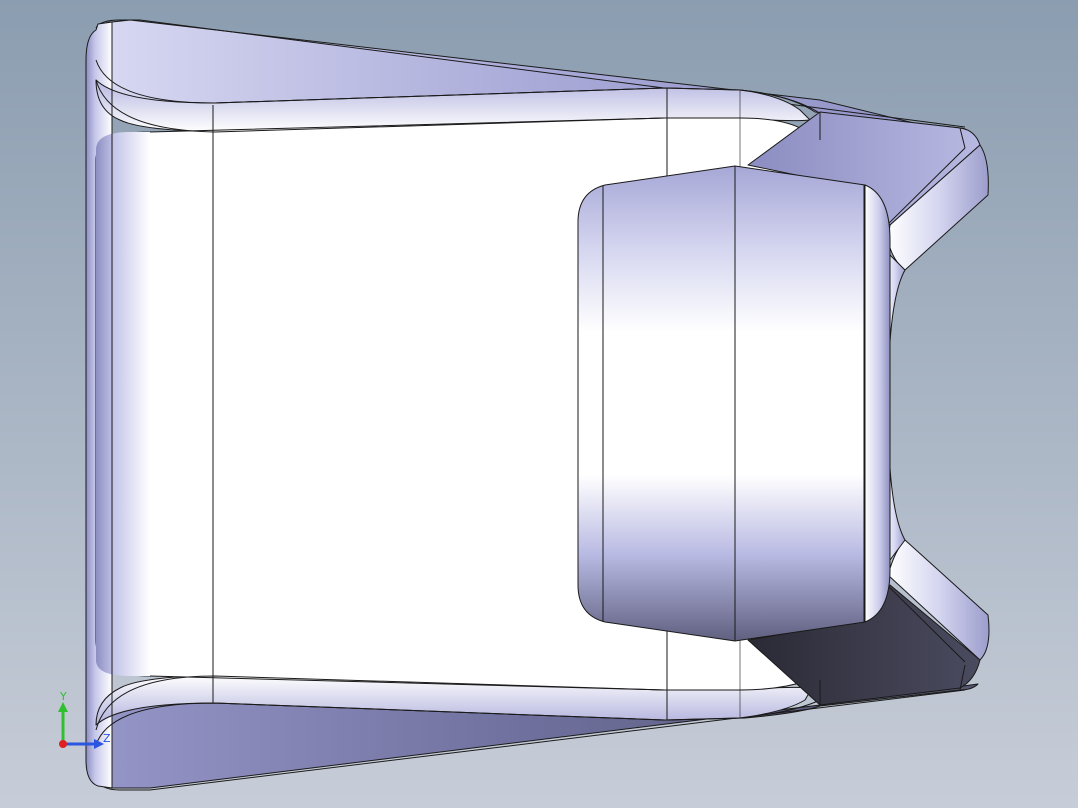 The image size is (1078, 808). Describe the element at coordinates (63, 744) in the screenshot. I see `triad-x-axis` at that location.